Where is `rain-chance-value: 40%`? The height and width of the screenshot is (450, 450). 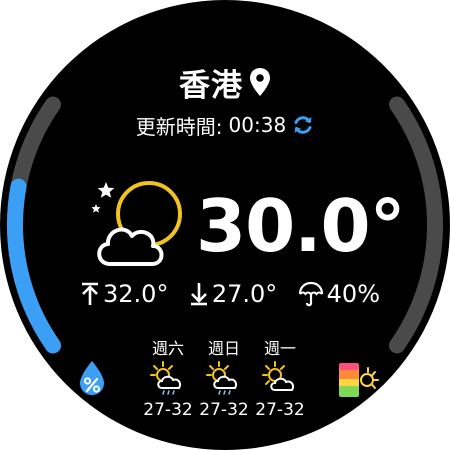 rain-chance-value: 40% is located at coordinates (353, 294).